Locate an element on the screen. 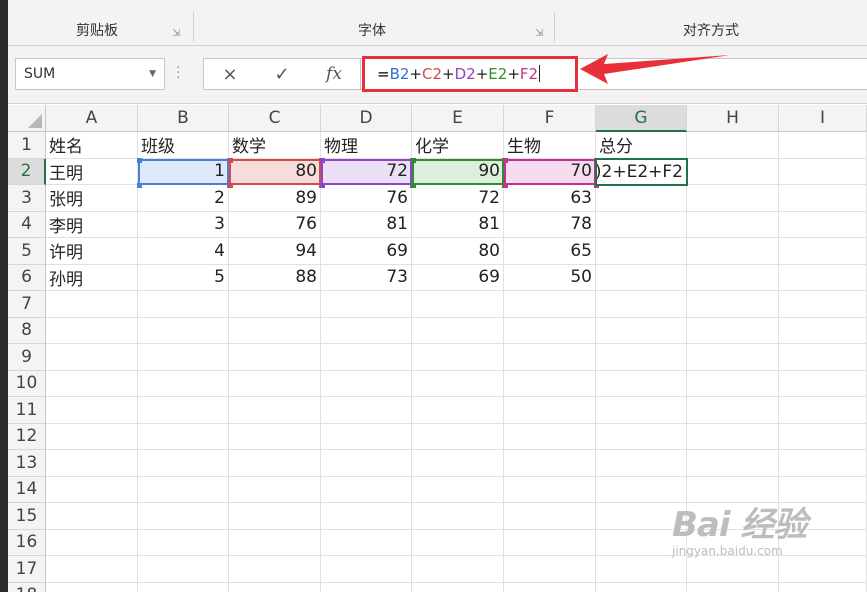  cell-d15 is located at coordinates (366, 516).